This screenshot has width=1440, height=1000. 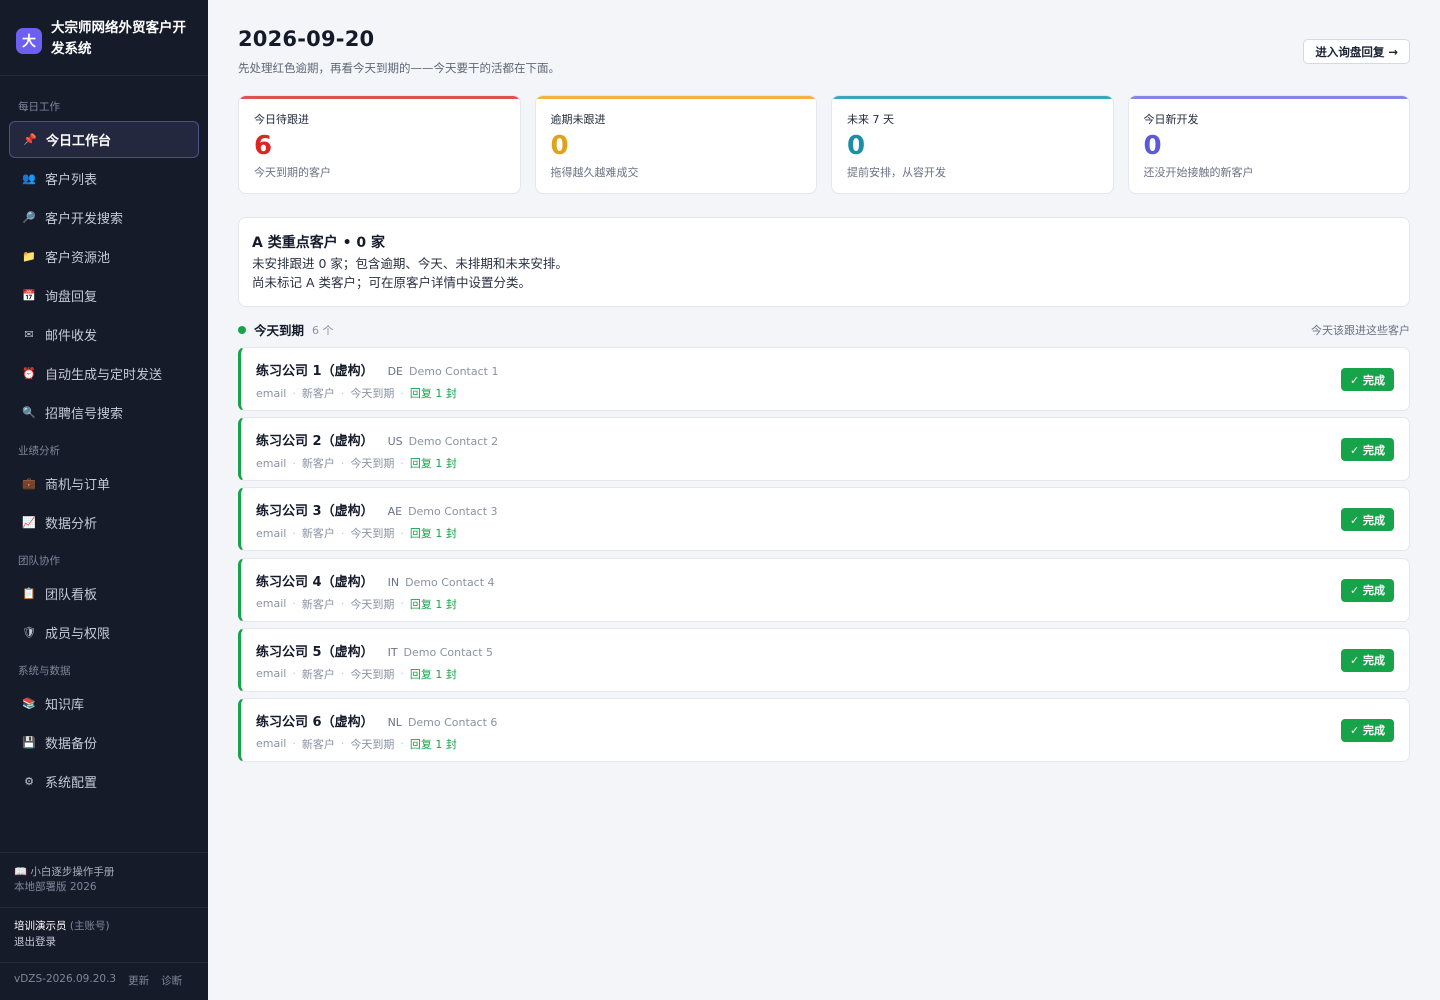 What do you see at coordinates (454, 371) in the screenshot?
I see `contact-name: Demo Contact 1` at bounding box center [454, 371].